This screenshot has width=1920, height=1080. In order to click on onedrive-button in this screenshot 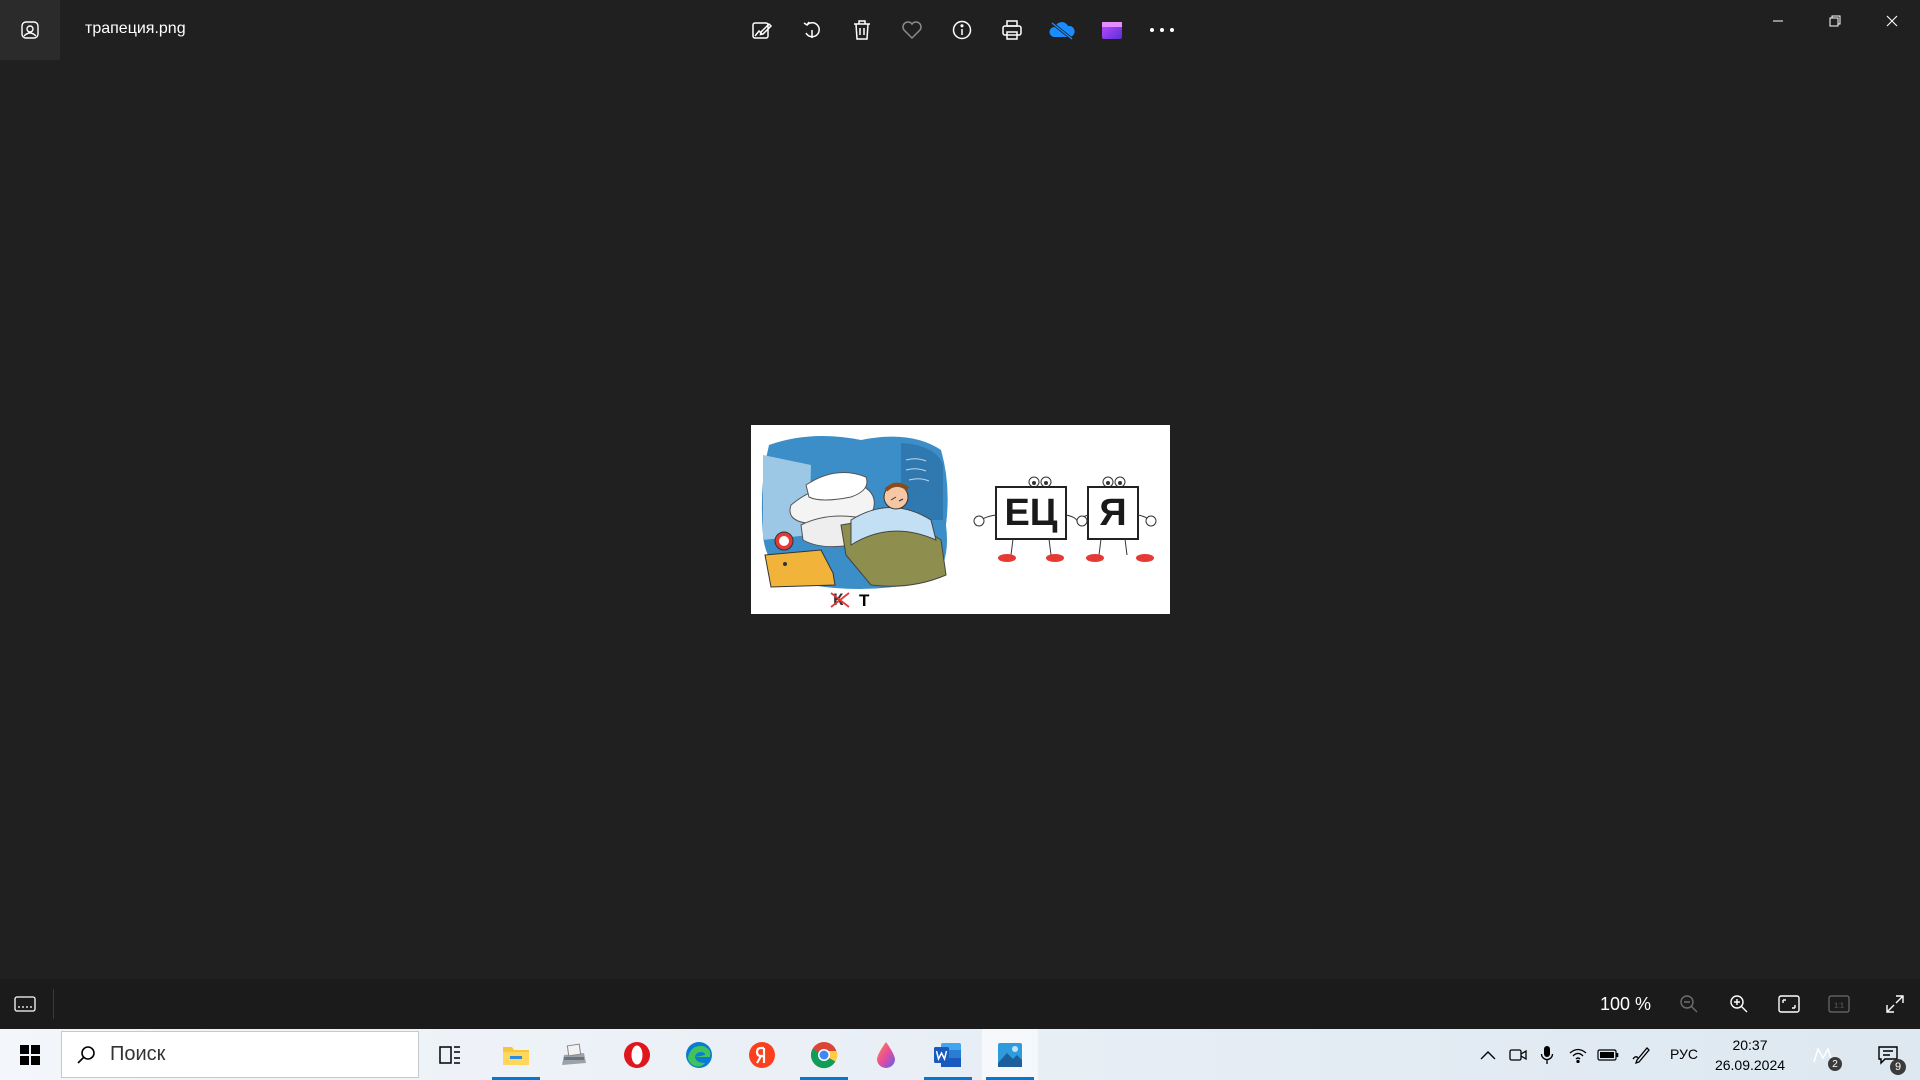, I will do `click(1062, 30)`.